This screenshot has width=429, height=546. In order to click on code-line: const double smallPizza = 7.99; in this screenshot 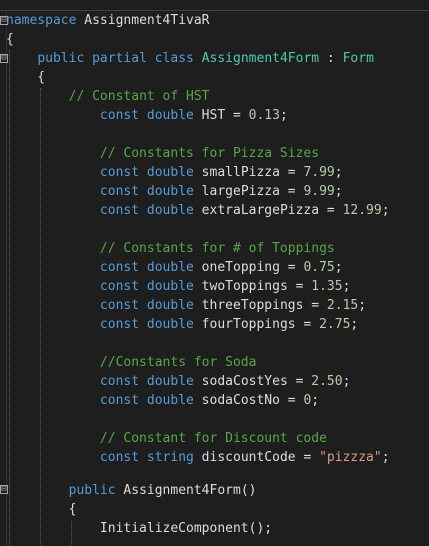, I will do `click(174, 172)`.